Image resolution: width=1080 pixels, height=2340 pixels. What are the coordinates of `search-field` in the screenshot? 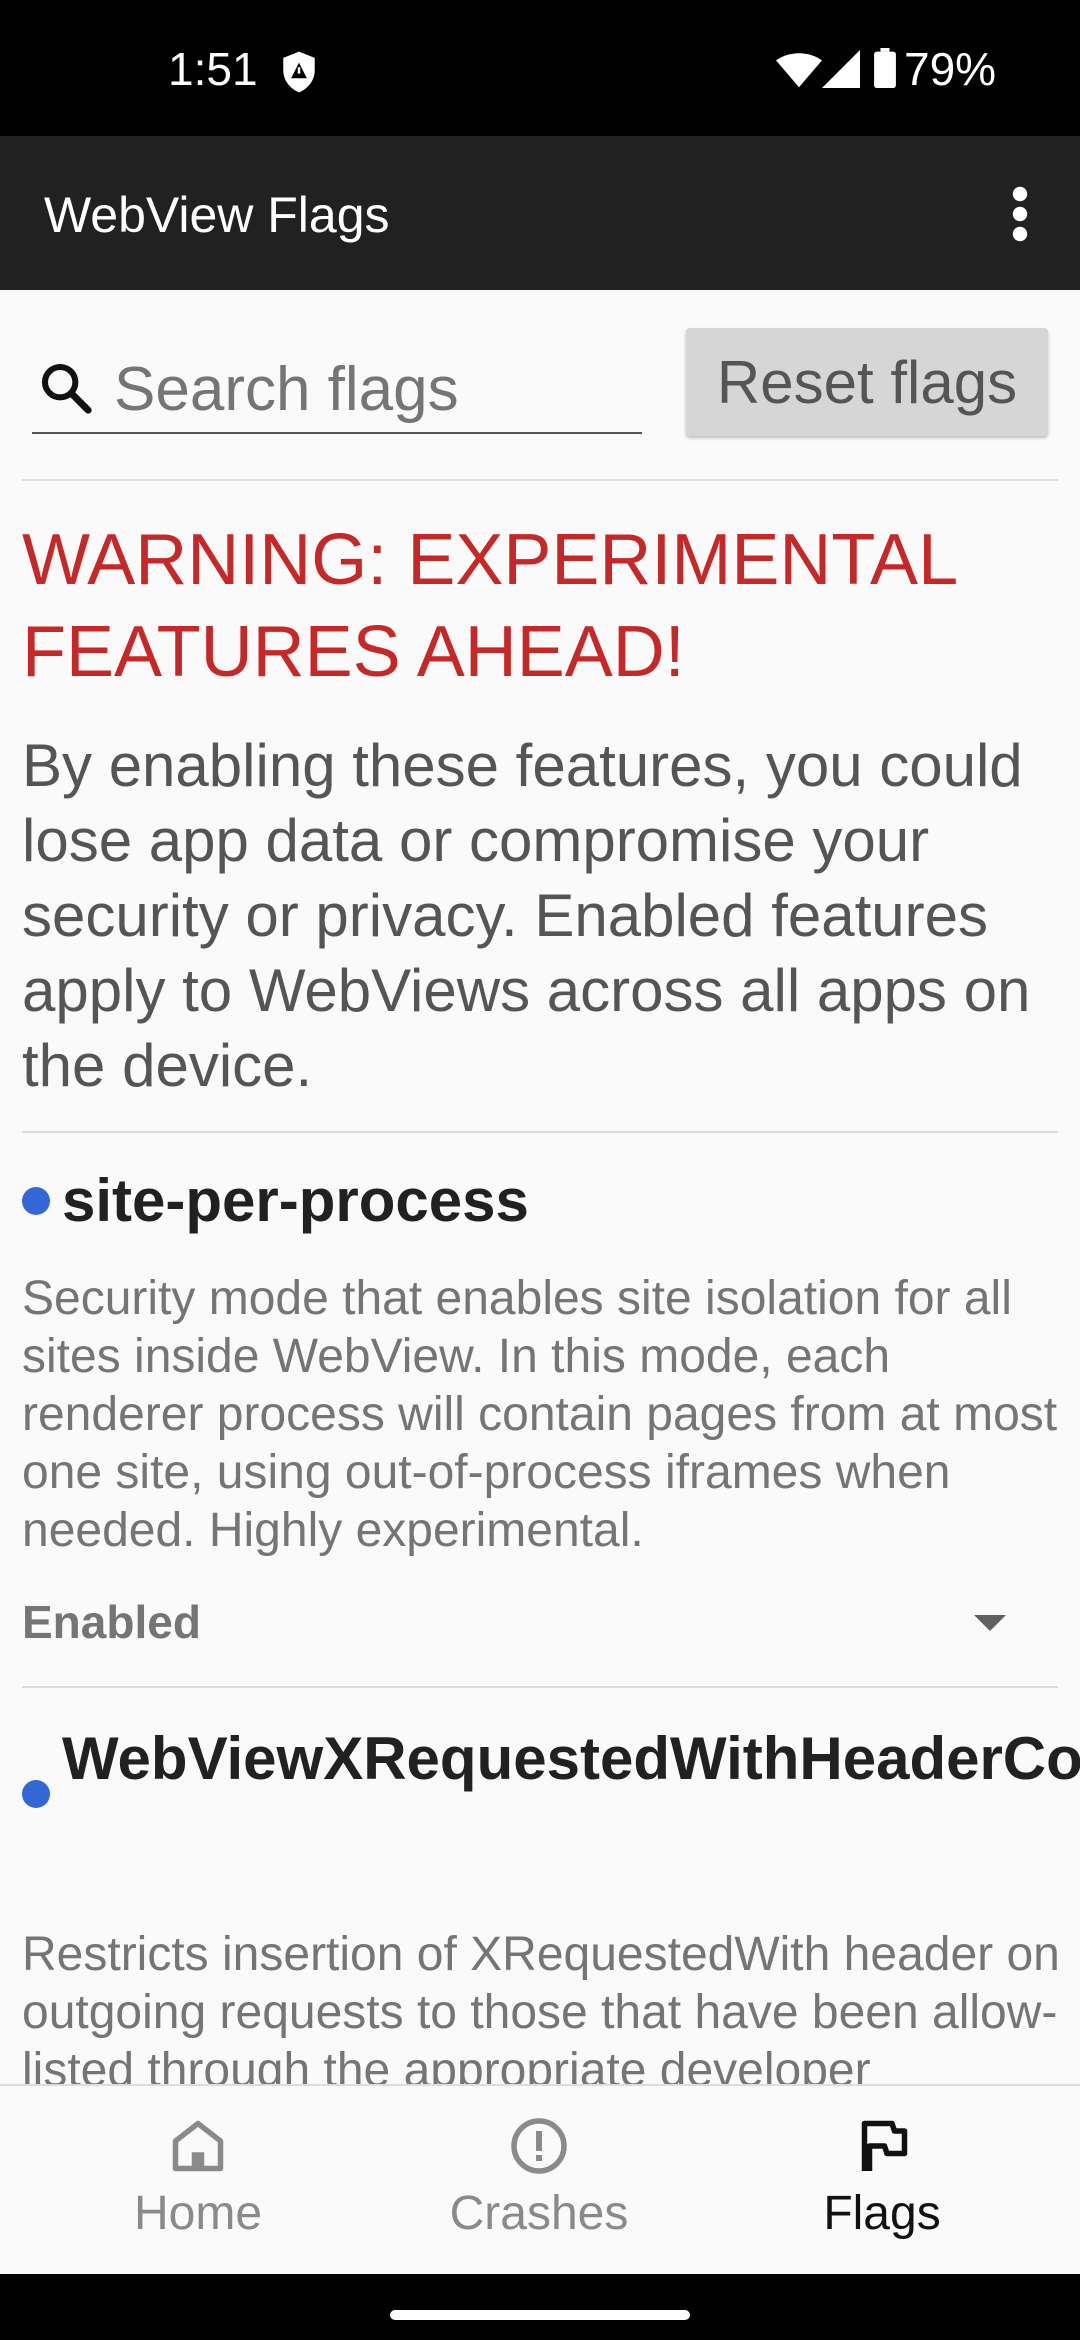 It's located at (337, 390).